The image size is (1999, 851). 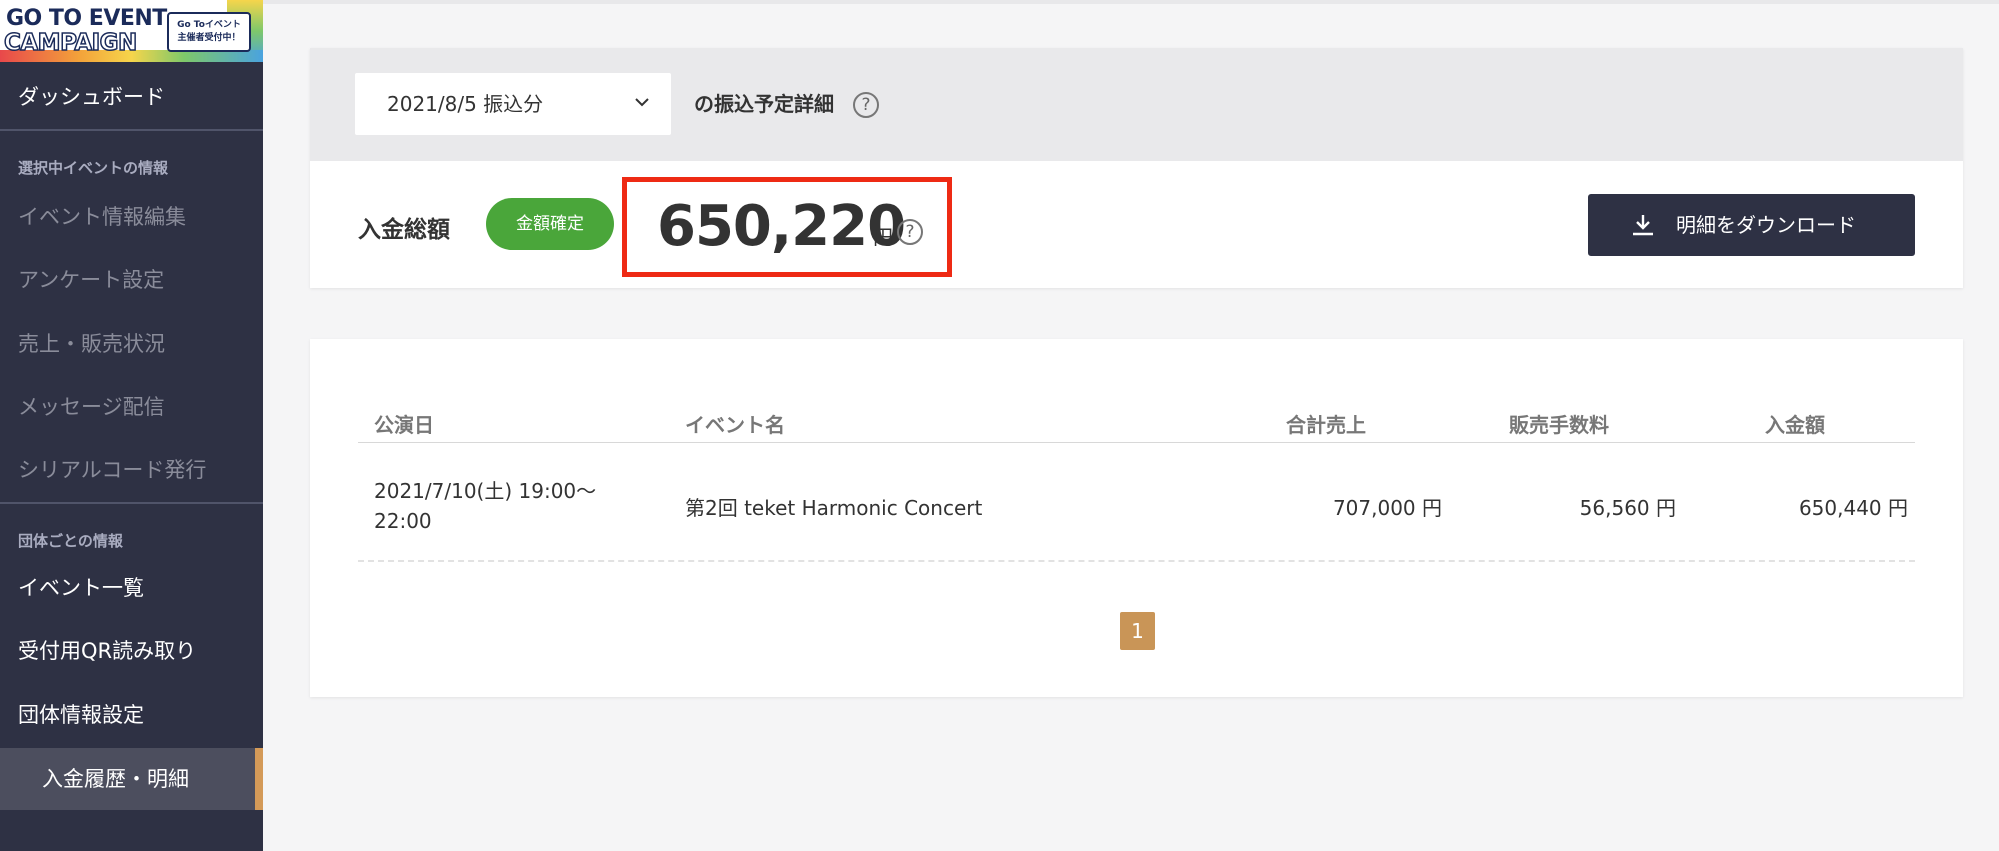 I want to click on row-event-name: 第2回 teket Harmonic Concert, so click(x=834, y=508).